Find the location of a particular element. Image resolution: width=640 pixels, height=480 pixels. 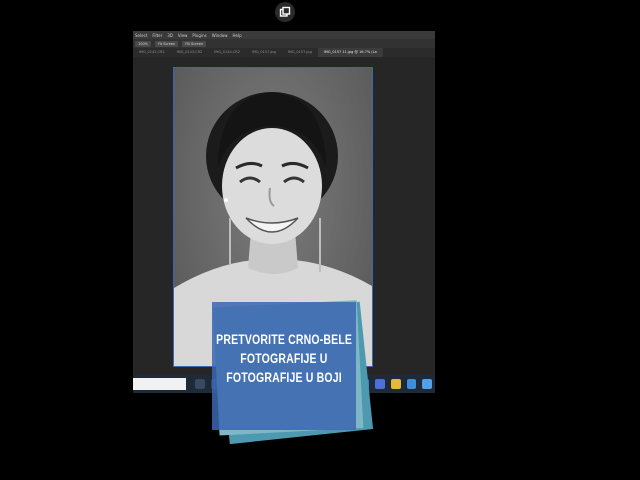

folder-icon is located at coordinates (395, 384).